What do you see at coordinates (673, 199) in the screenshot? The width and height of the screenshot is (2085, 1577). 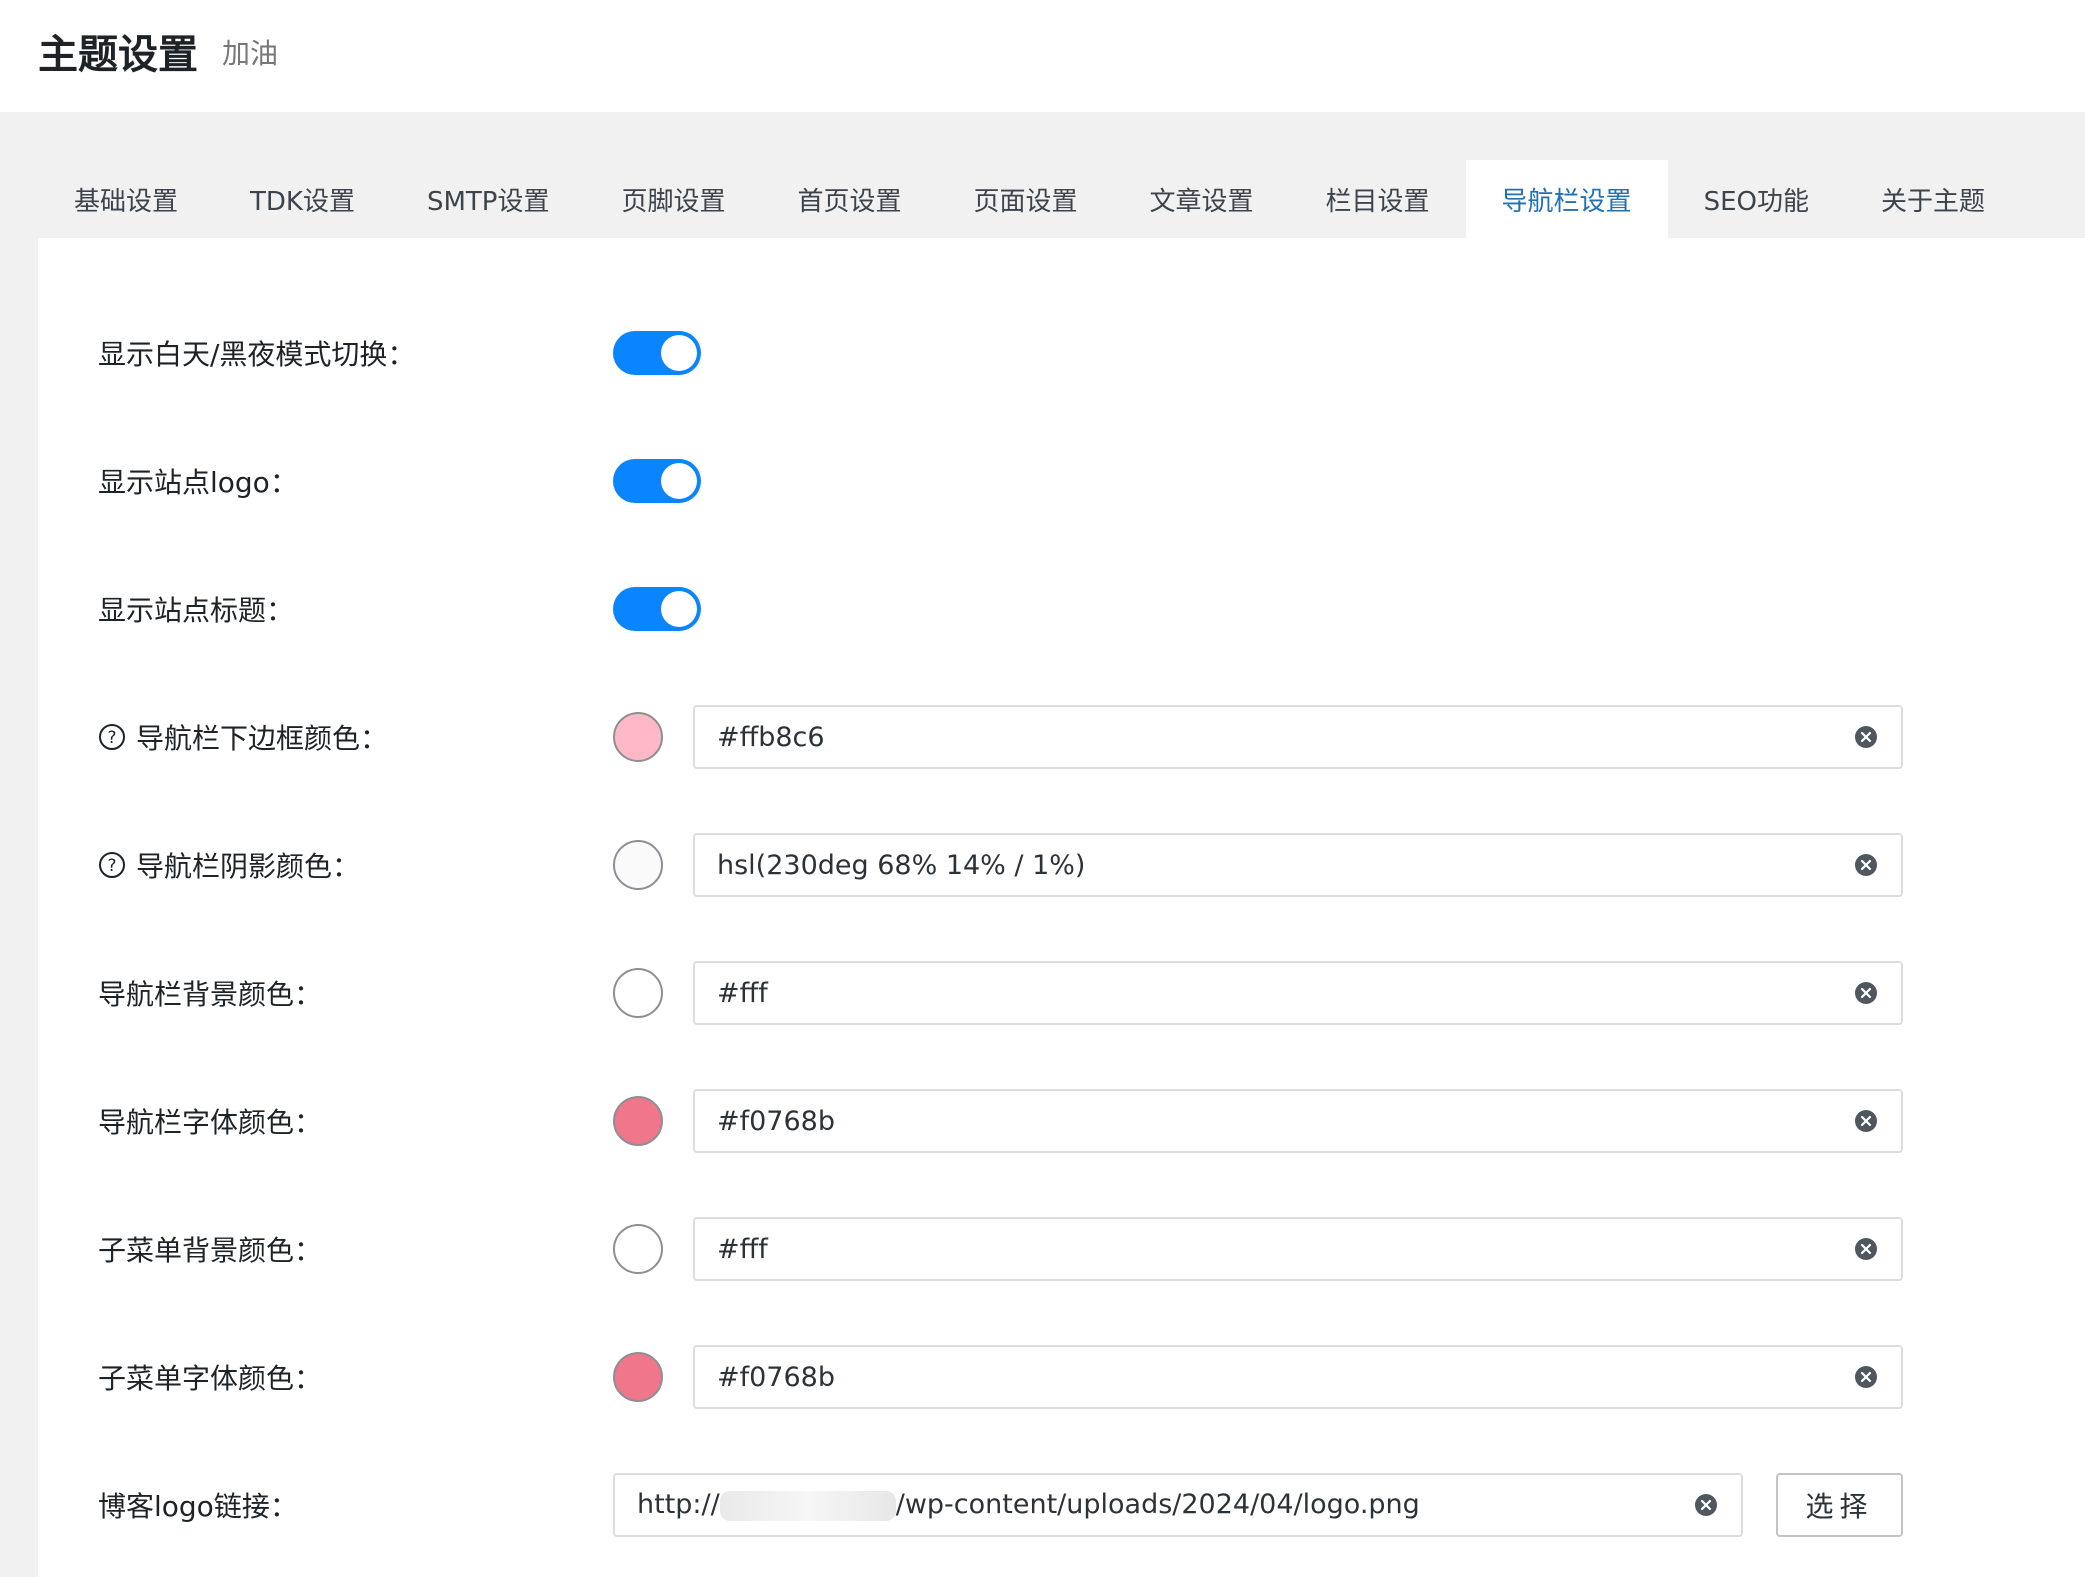 I see `tab-footer: 页脚设置` at bounding box center [673, 199].